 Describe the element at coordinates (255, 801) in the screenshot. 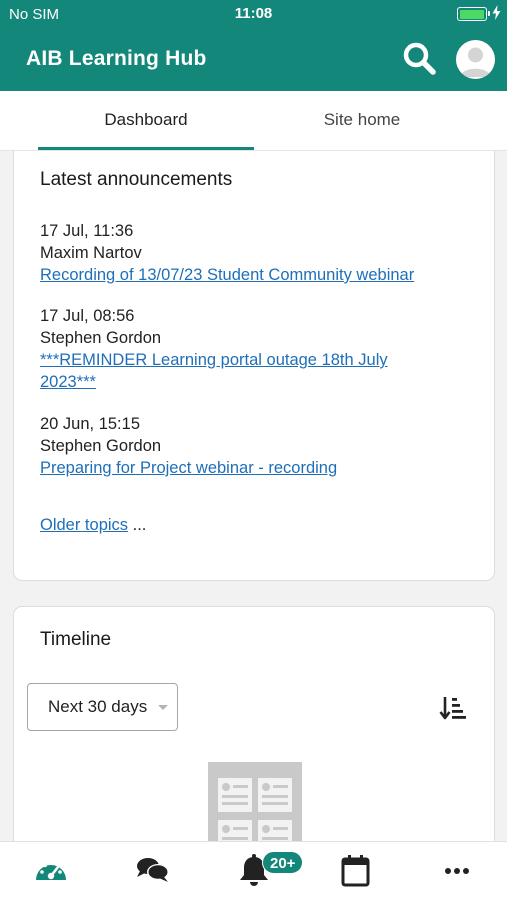

I see `empty-timeline-illustration` at that location.